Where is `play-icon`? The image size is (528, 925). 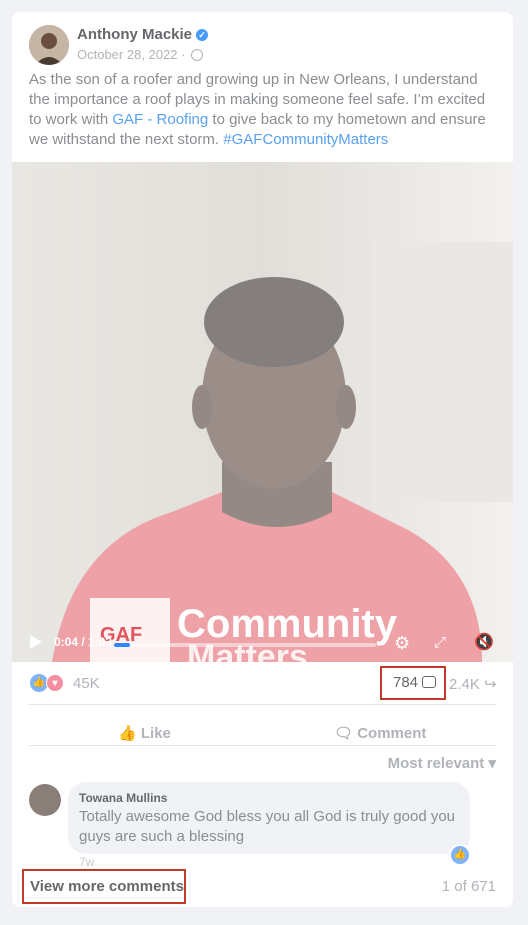
play-icon is located at coordinates (36, 642).